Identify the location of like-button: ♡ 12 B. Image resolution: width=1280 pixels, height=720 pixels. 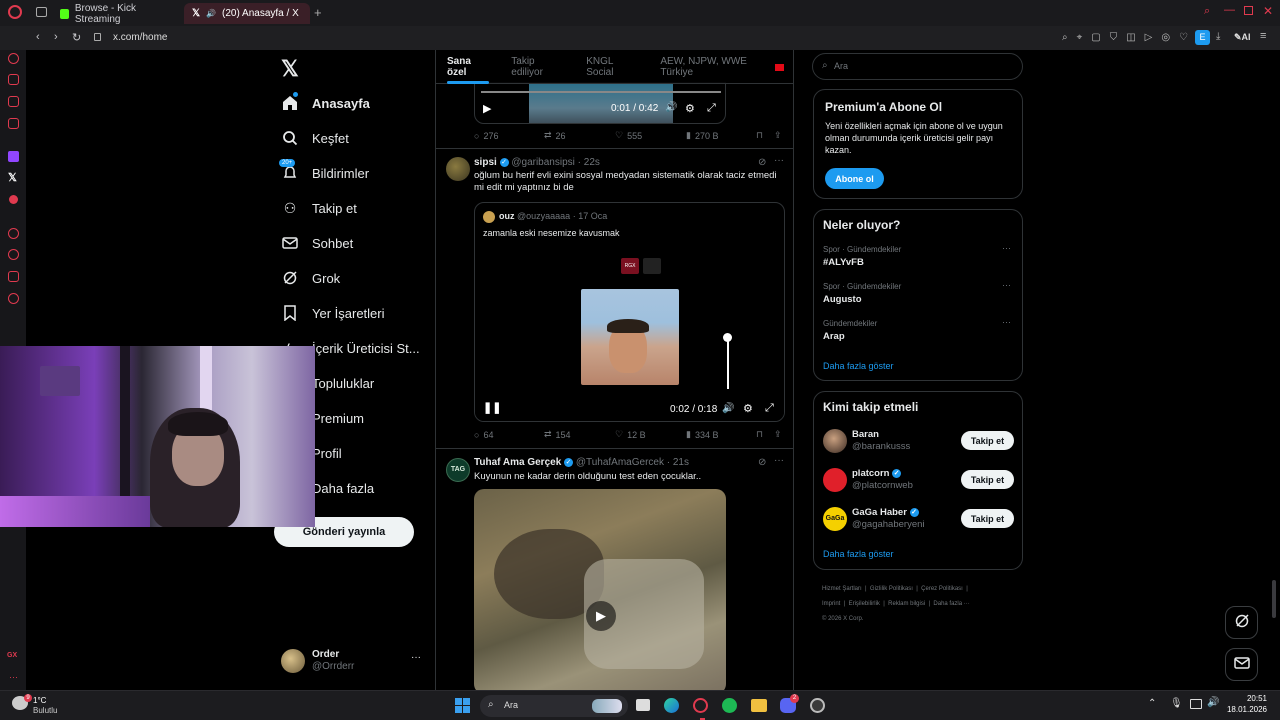
(650, 434).